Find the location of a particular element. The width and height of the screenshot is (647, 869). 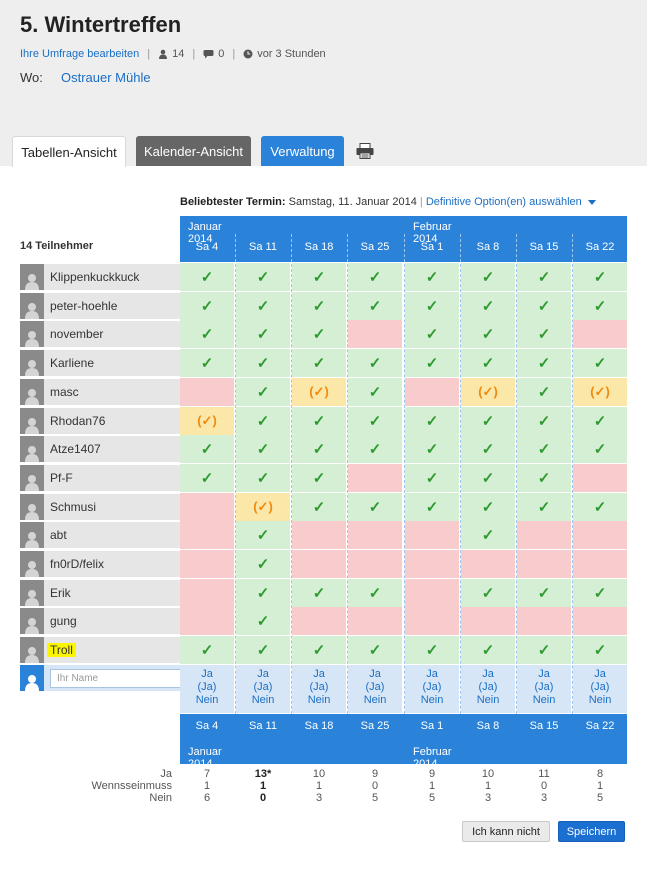

location-label: Wo: is located at coordinates (31, 77).